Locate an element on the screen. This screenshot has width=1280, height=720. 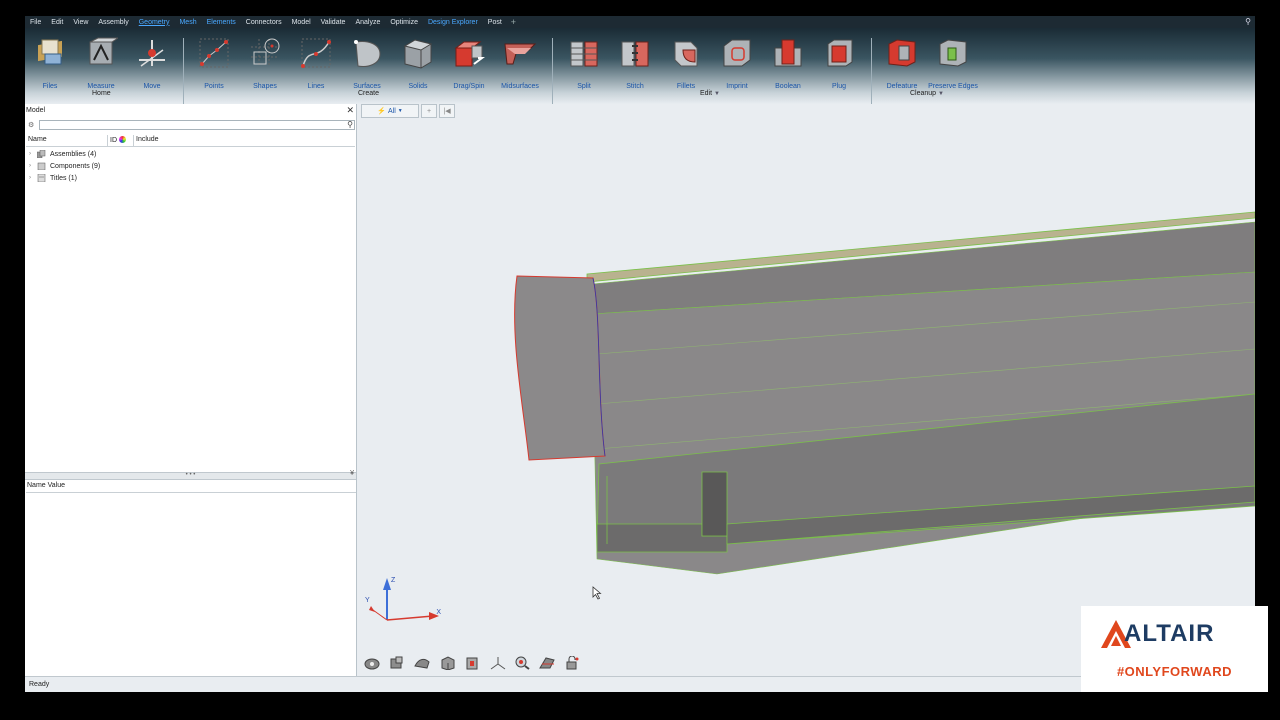
box-select-icon is located at coordinates (473, 663).